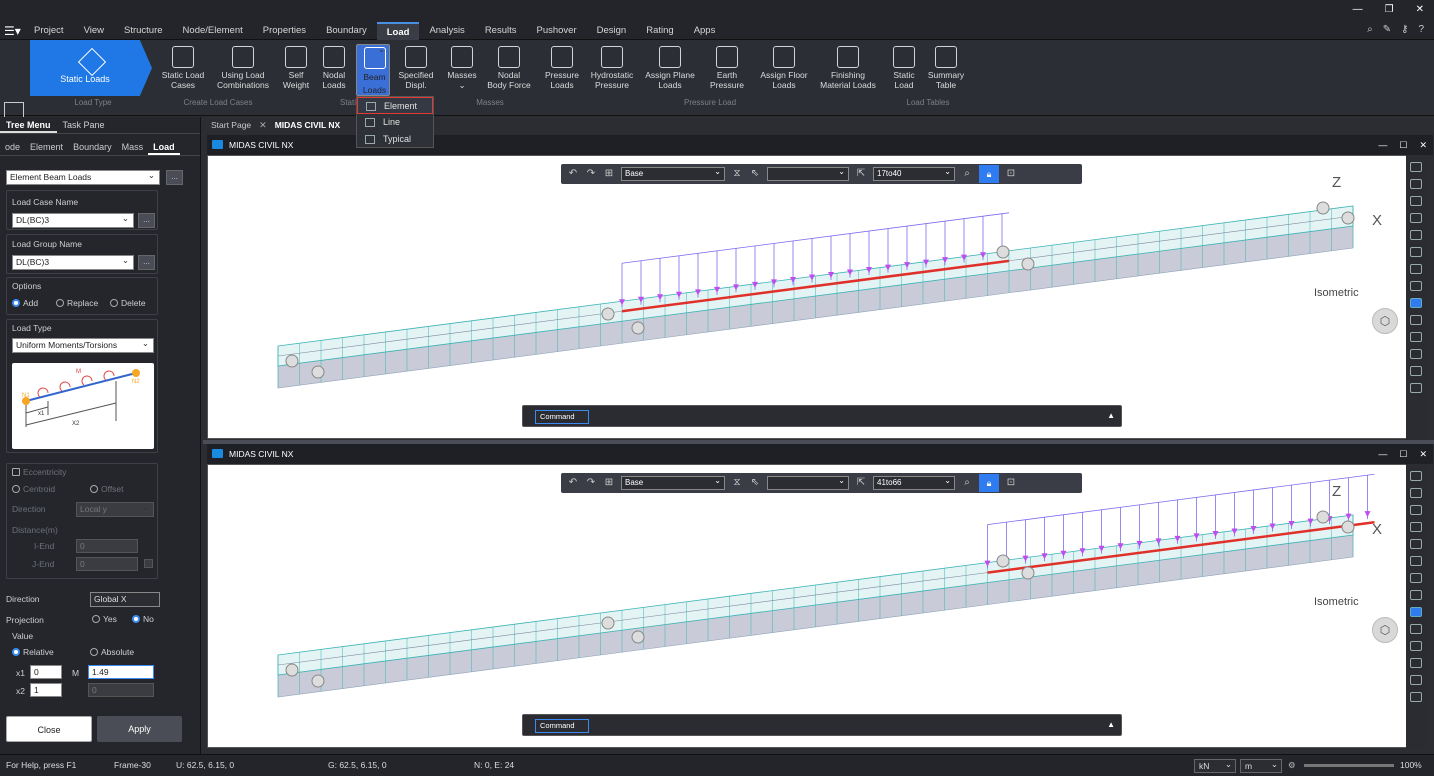 Image resolution: width=1434 pixels, height=776 pixels. Describe the element at coordinates (92, 146) in the screenshot. I see `subtab-boundary: Boundary` at that location.